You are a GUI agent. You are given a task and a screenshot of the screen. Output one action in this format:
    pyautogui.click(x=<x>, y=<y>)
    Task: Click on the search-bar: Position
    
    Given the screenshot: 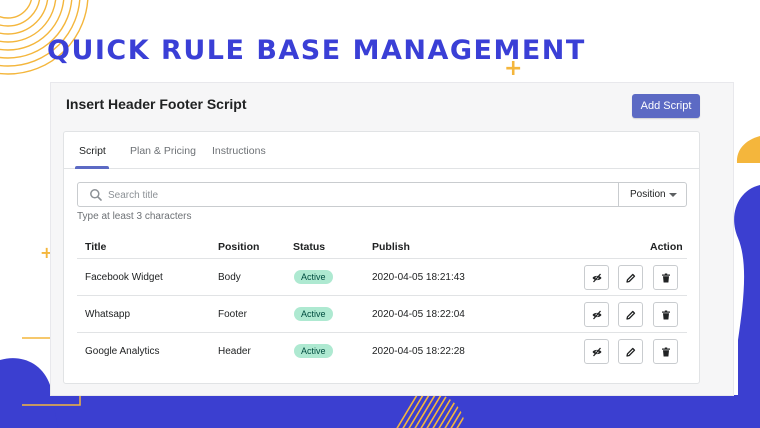 What is the action you would take?
    pyautogui.click(x=382, y=194)
    